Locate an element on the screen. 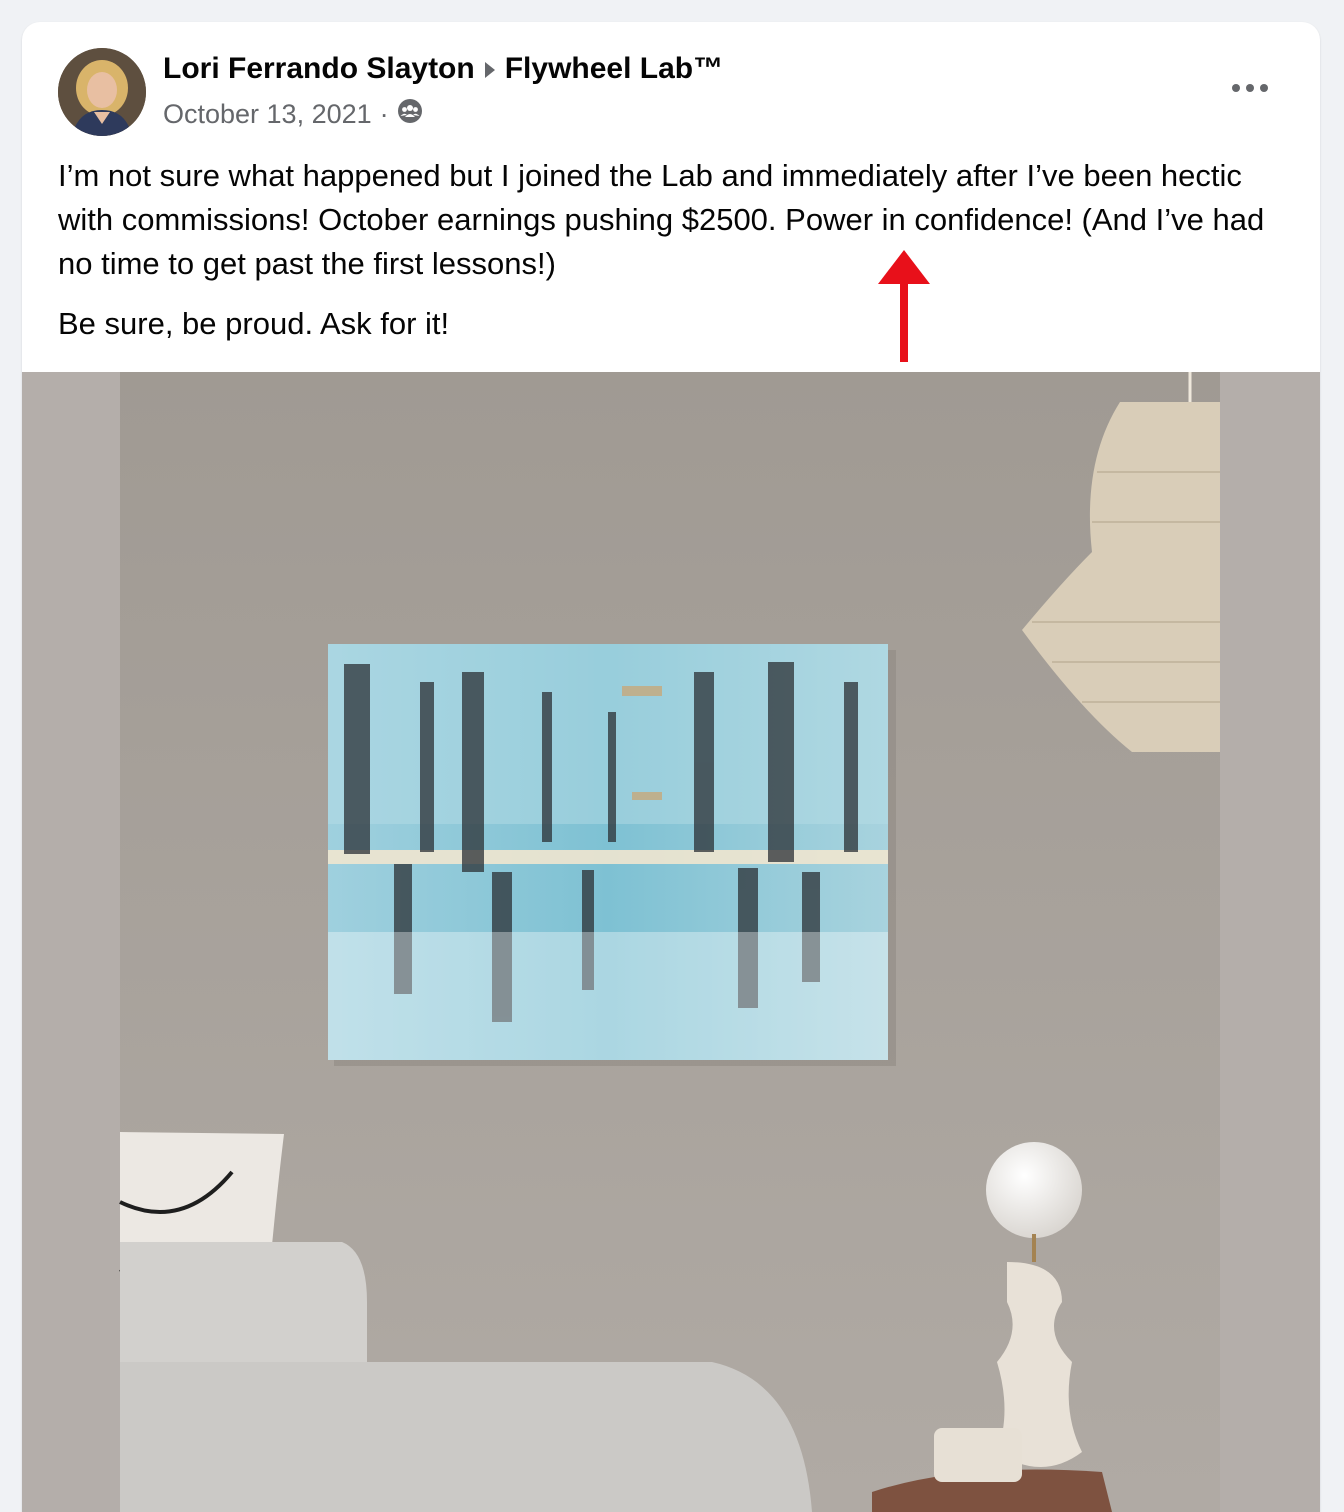 The height and width of the screenshot is (1512, 1344). group-members-icon is located at coordinates (410, 114).